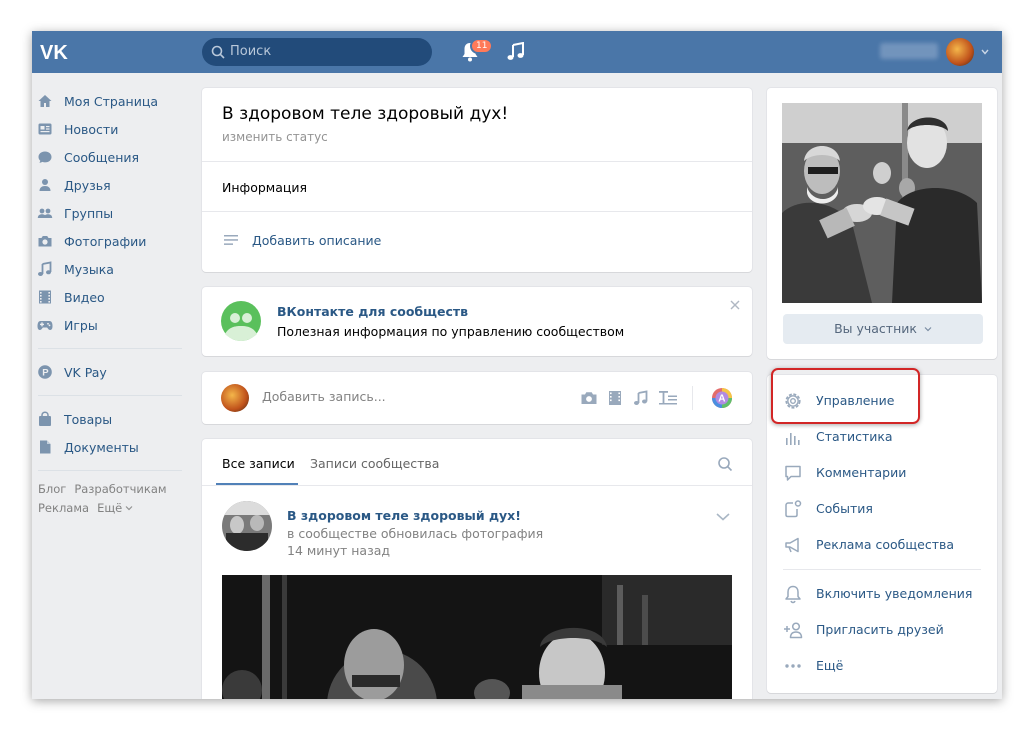  I want to click on menu-item-ads: Реклама сообщества, so click(884, 545).